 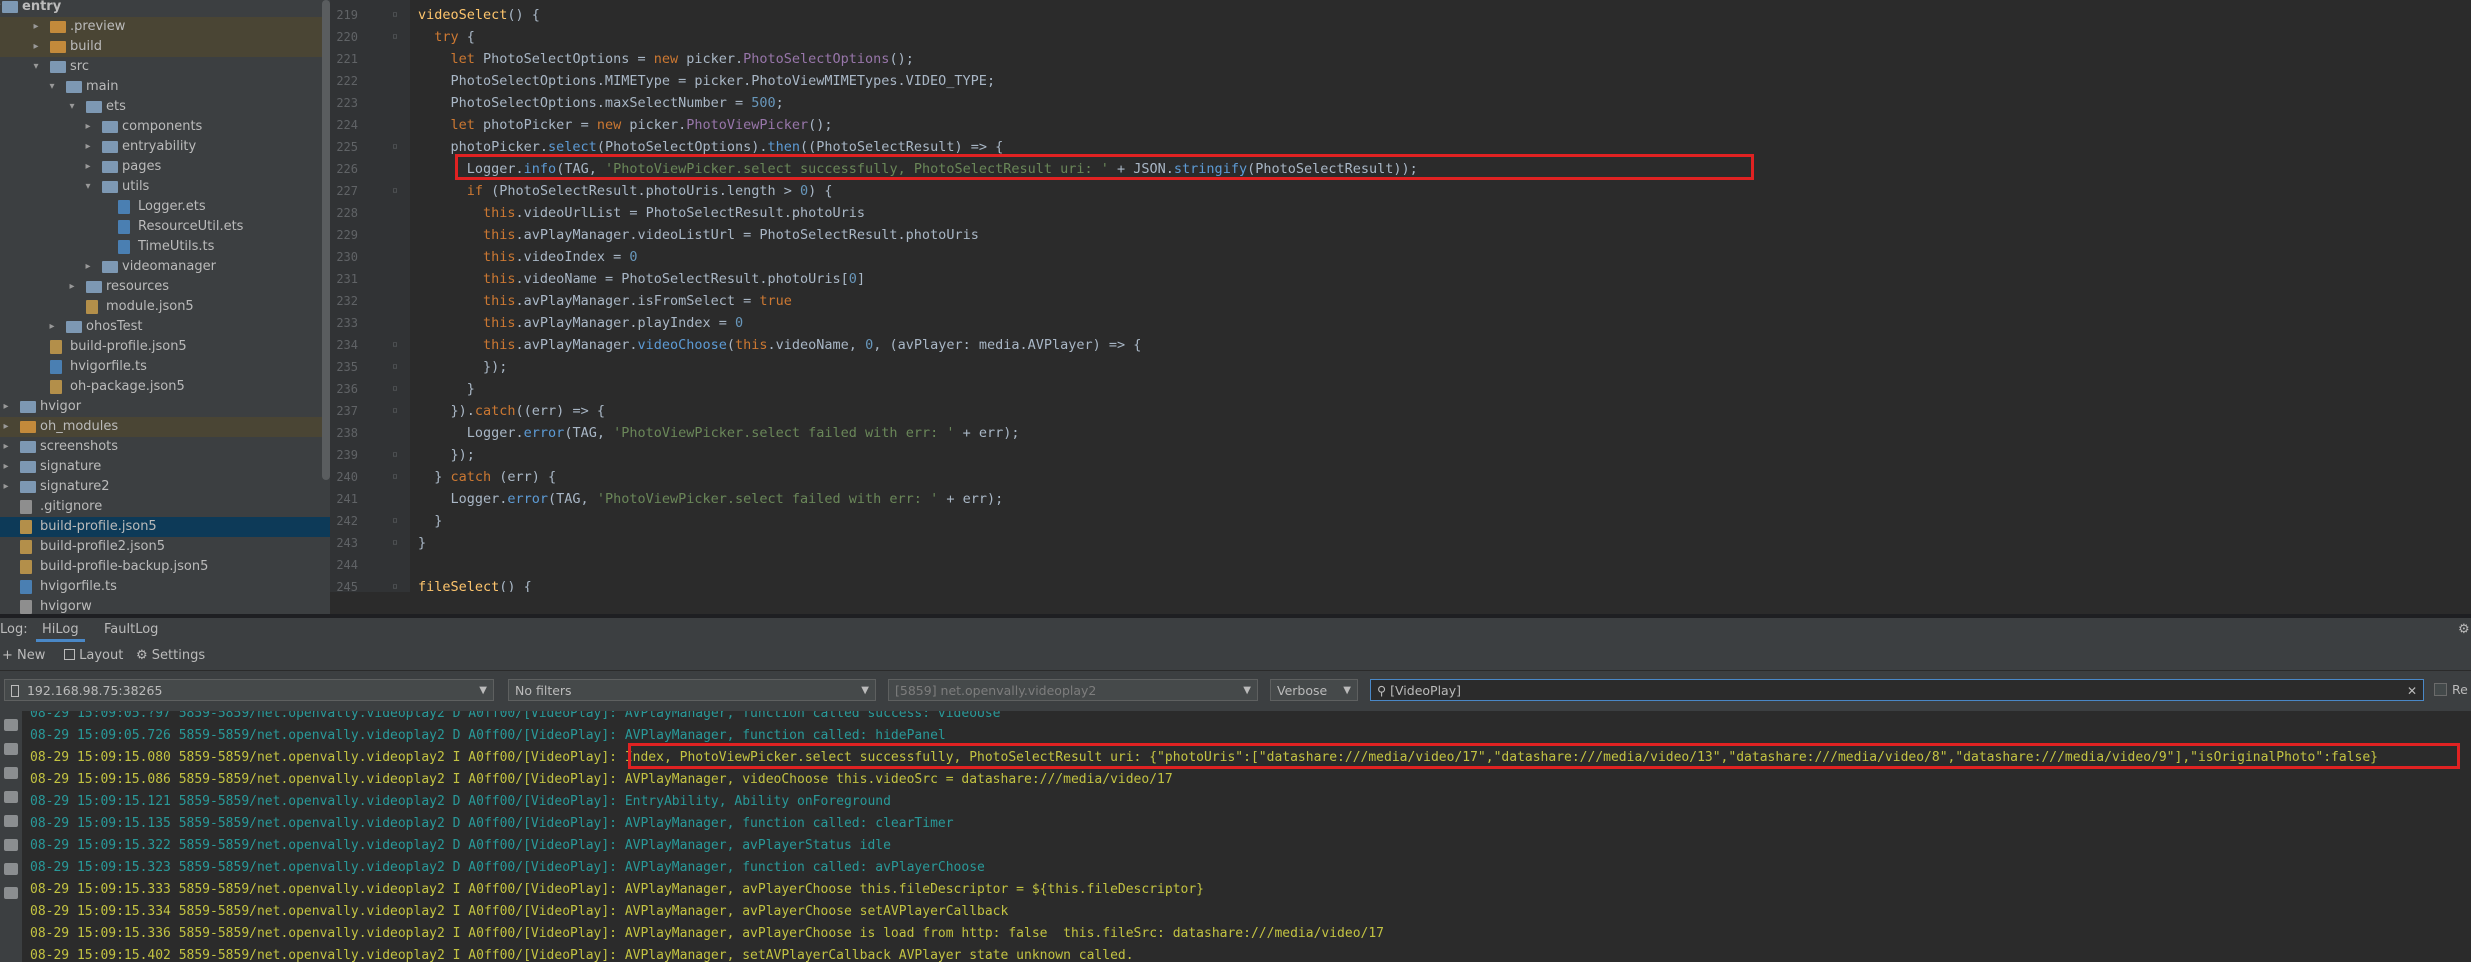 What do you see at coordinates (11, 725) in the screenshot?
I see `scroll-to-end-icon` at bounding box center [11, 725].